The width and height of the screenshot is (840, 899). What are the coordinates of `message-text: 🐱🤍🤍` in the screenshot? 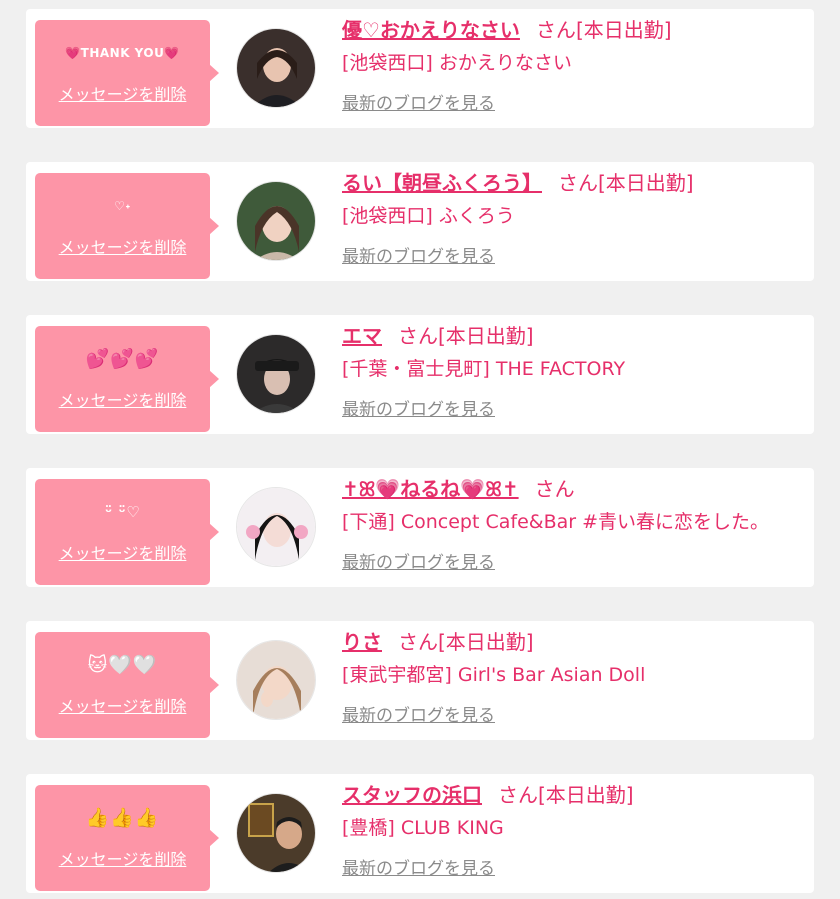 It's located at (122, 665).